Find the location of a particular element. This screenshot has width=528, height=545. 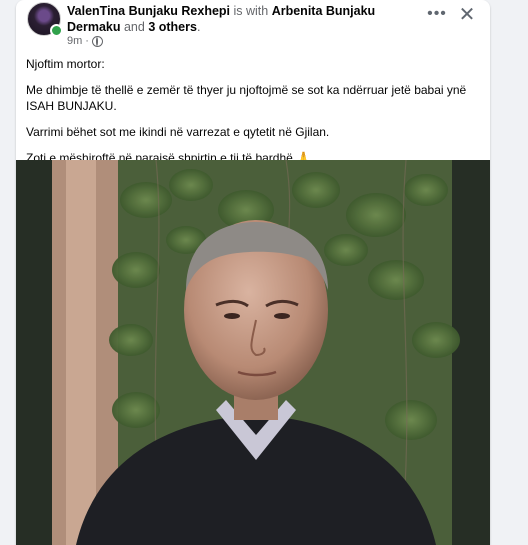

and-text: and is located at coordinates (134, 27).